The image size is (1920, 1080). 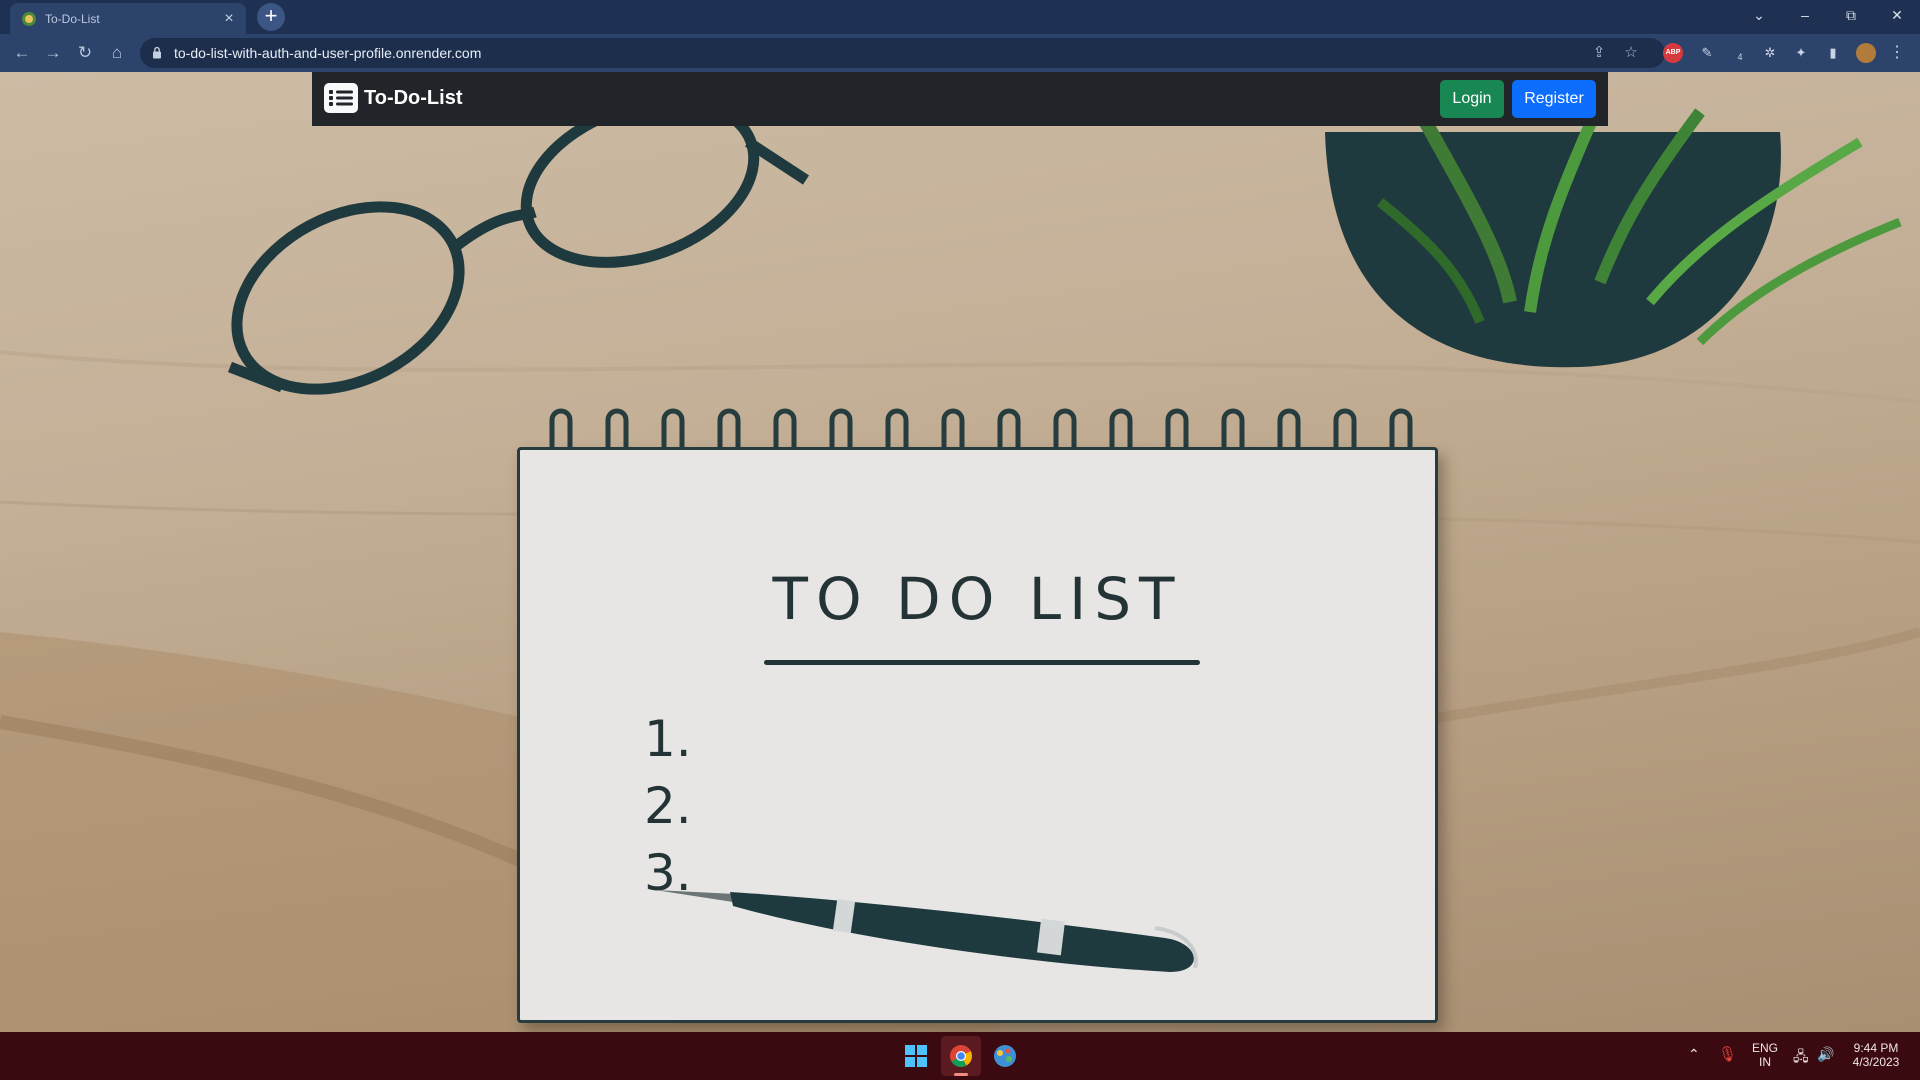 I want to click on taskbar: ⌃ 🎙 ENG IN 🖧 🔊 9:44 PM 4/3/2023, so click(x=960, y=1056).